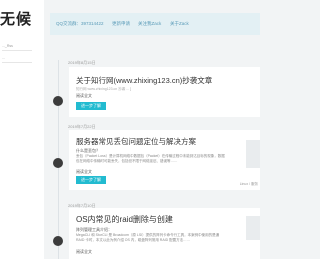  I want to click on sidebar-subtitle: ..._Rss, so click(7, 46).